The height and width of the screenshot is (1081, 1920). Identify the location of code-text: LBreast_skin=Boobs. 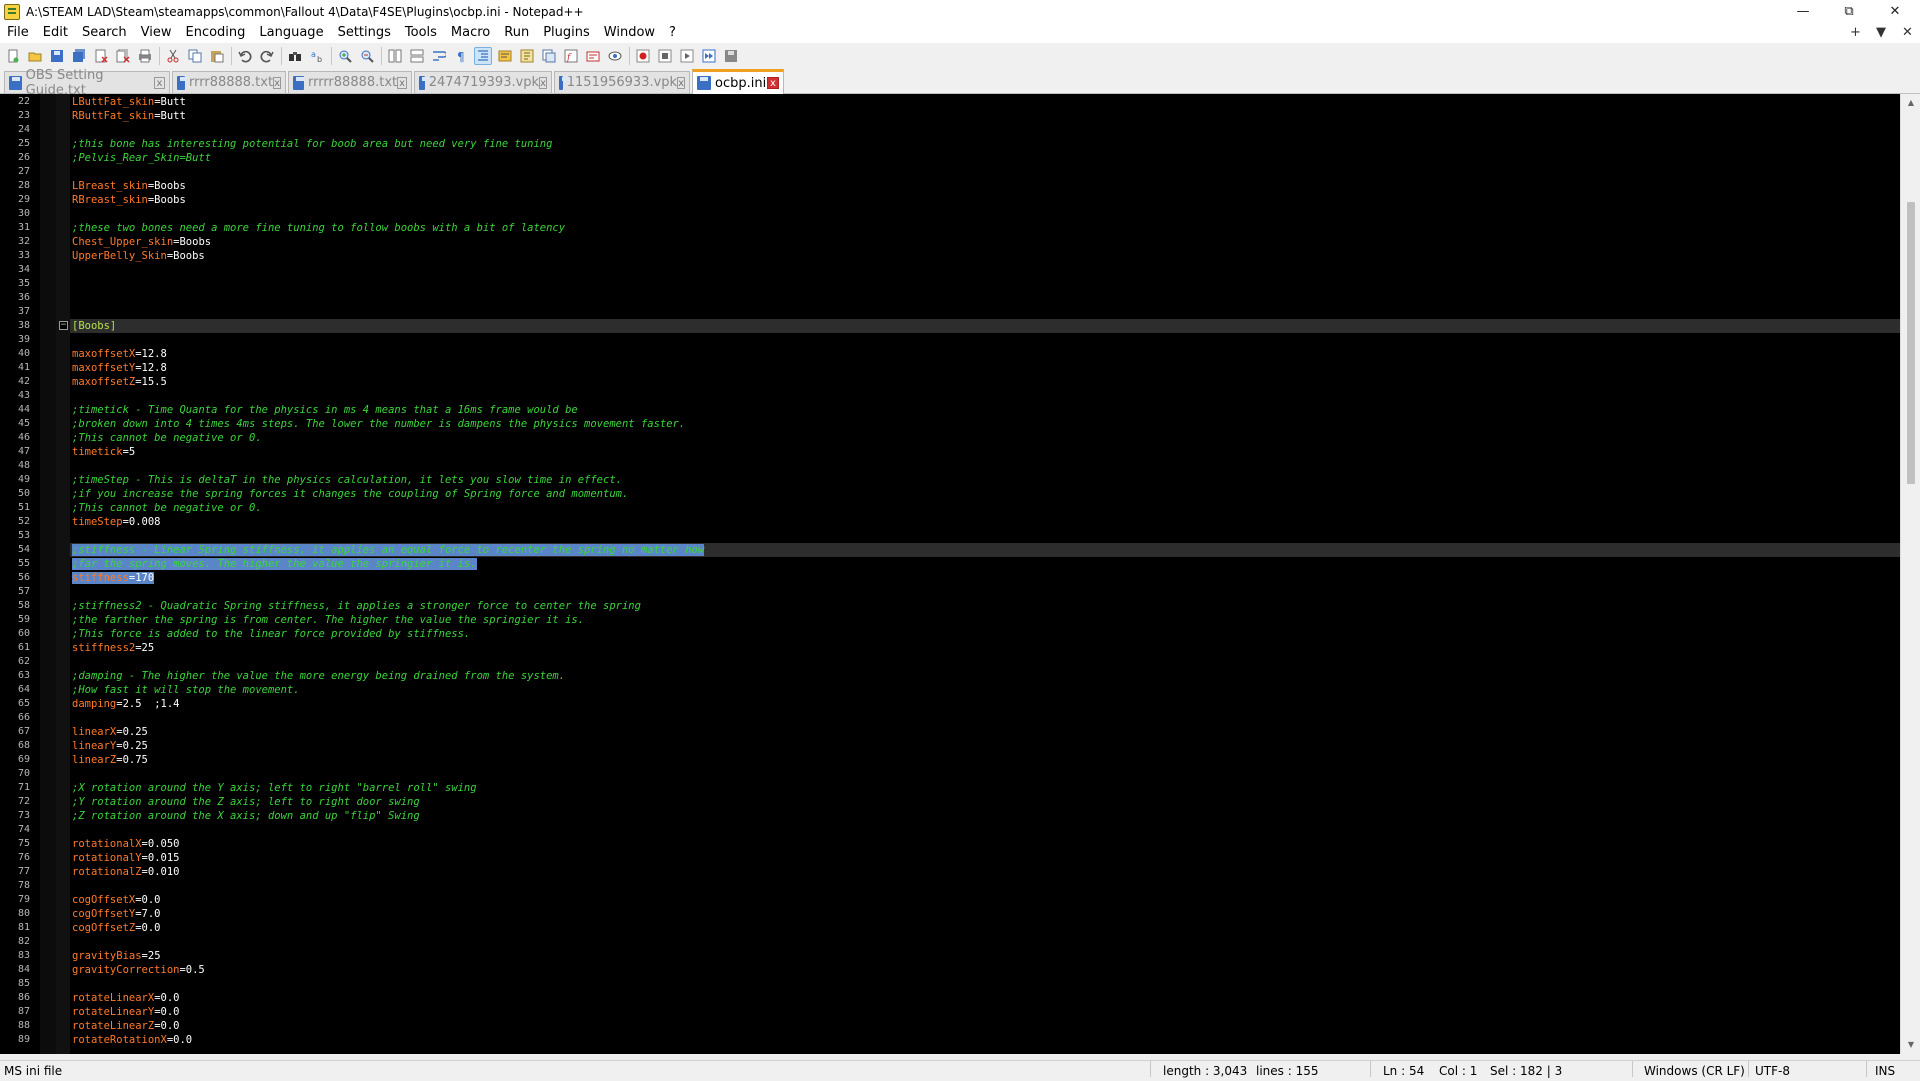
(129, 186).